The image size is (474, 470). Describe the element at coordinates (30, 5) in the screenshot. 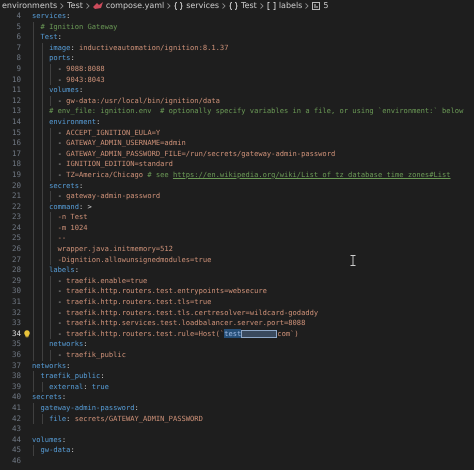

I see `breadcrumb-item: environments` at that location.